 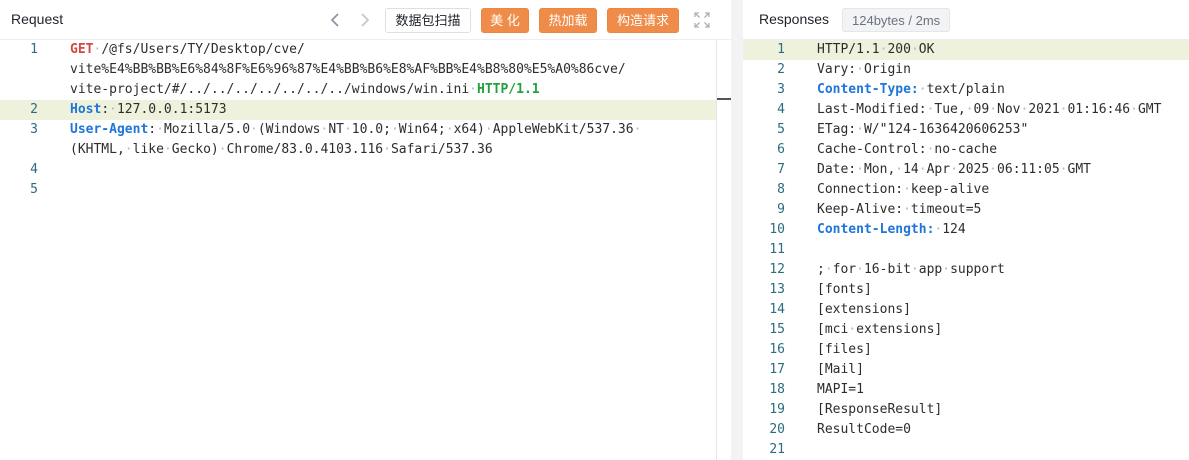 I want to click on line-number: 2, so click(x=781, y=69).